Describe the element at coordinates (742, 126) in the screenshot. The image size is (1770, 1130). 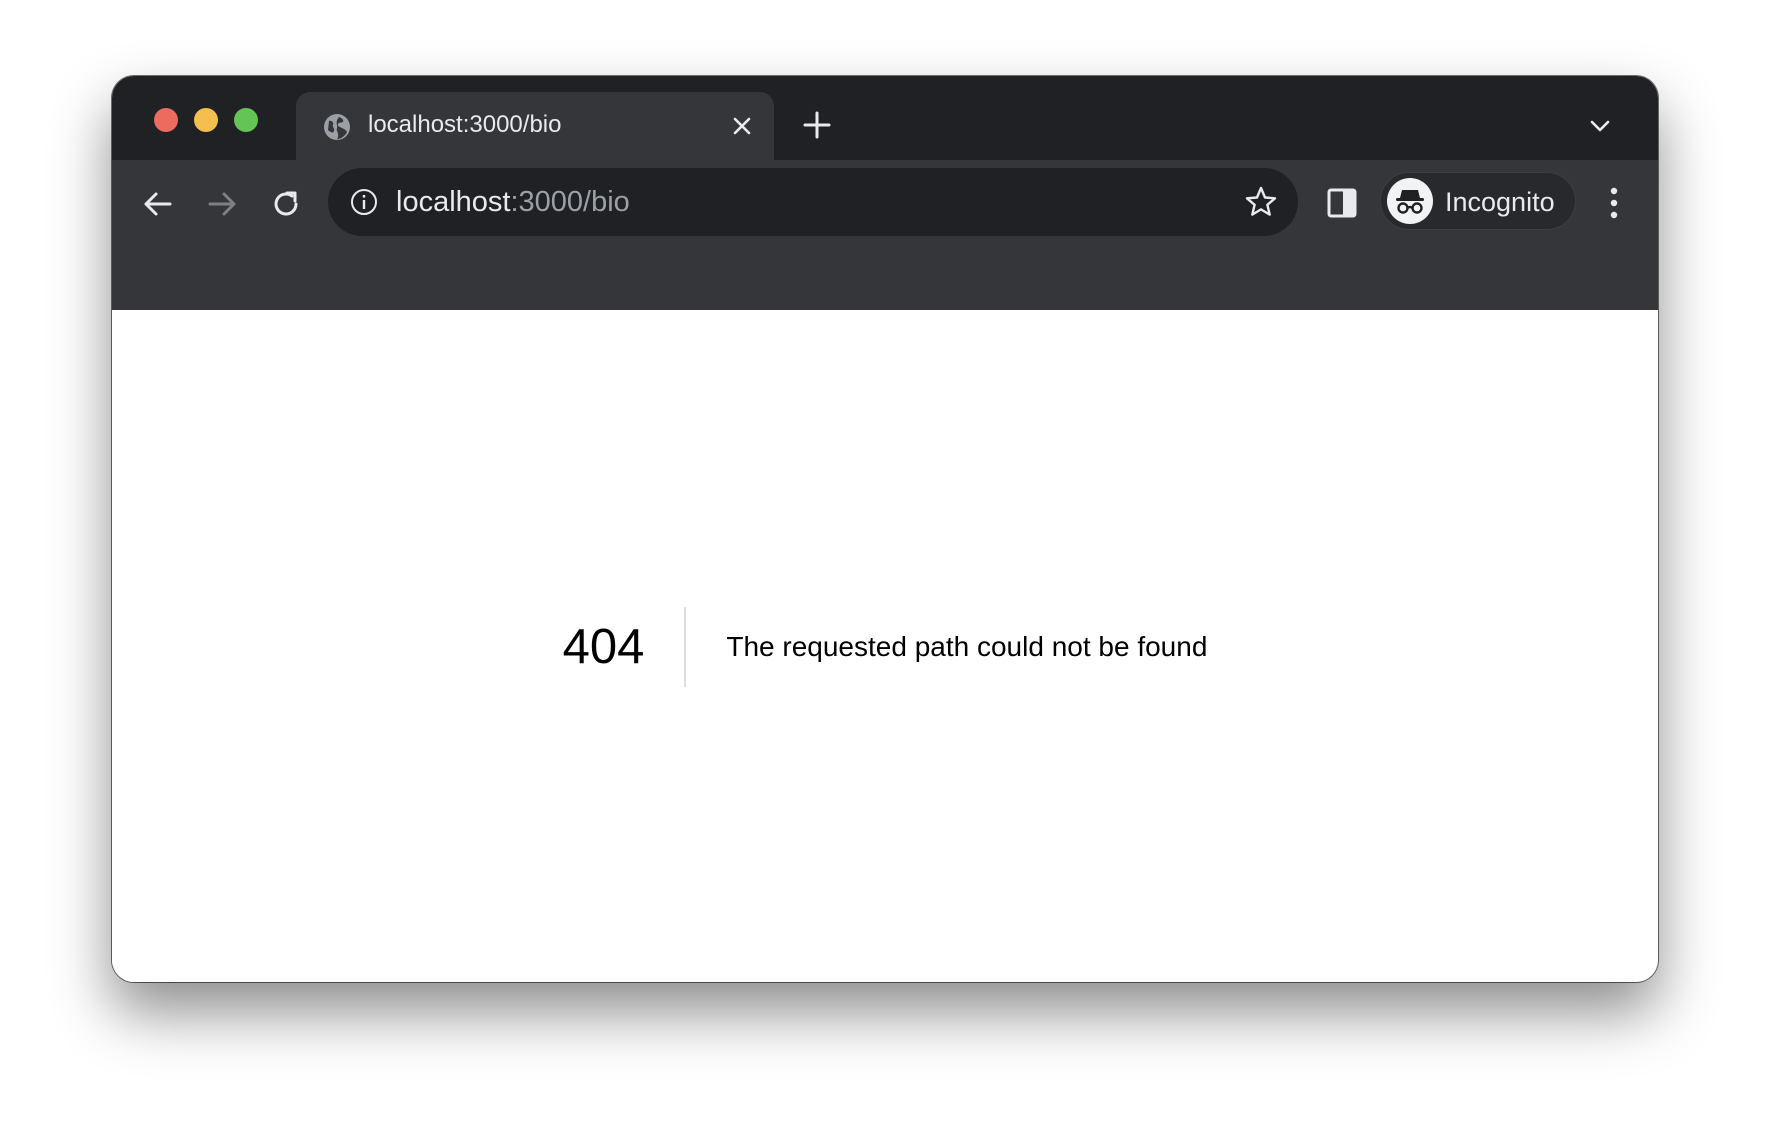
I see `close-icon` at that location.